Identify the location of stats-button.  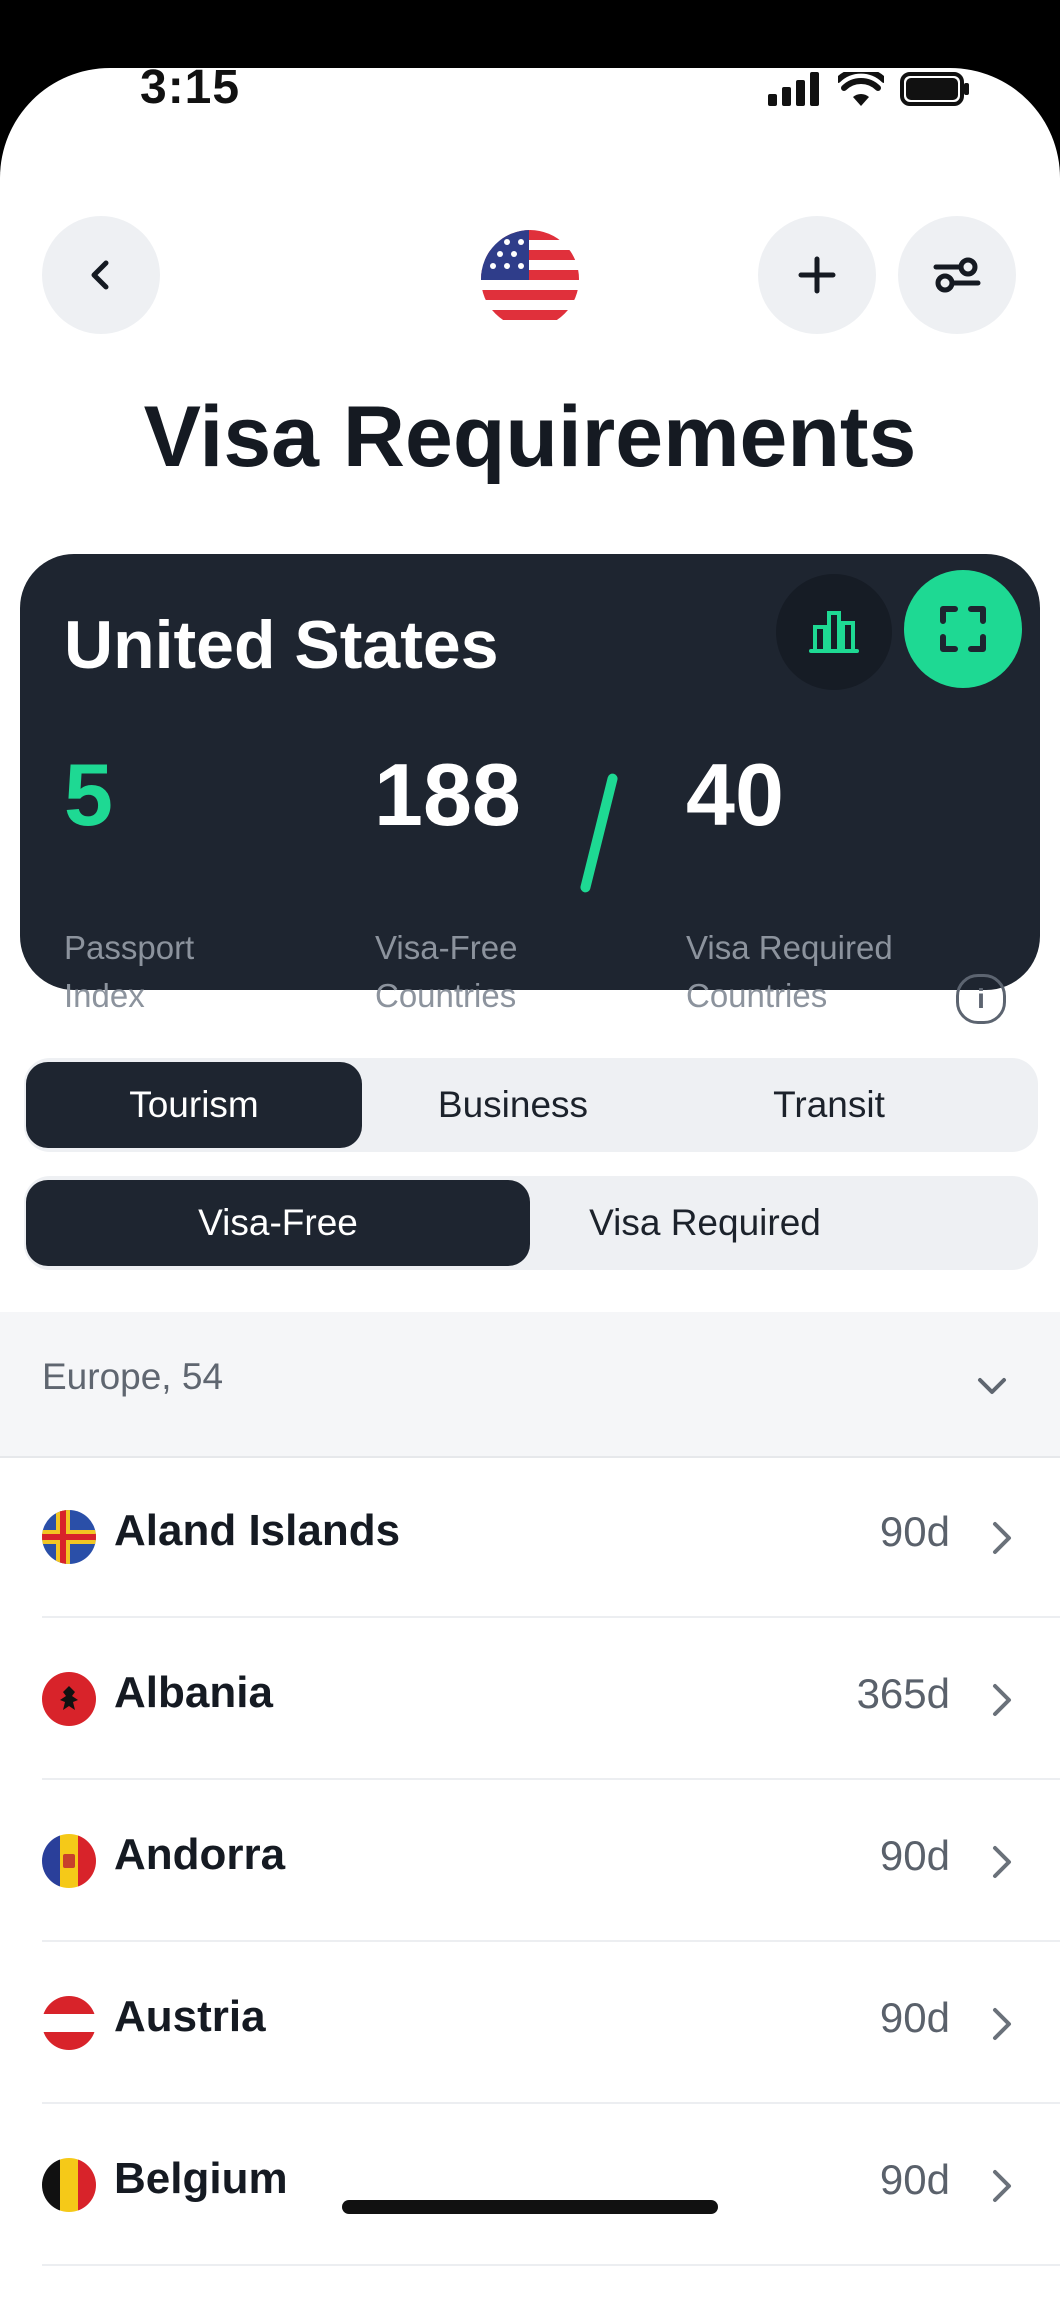
(834, 632).